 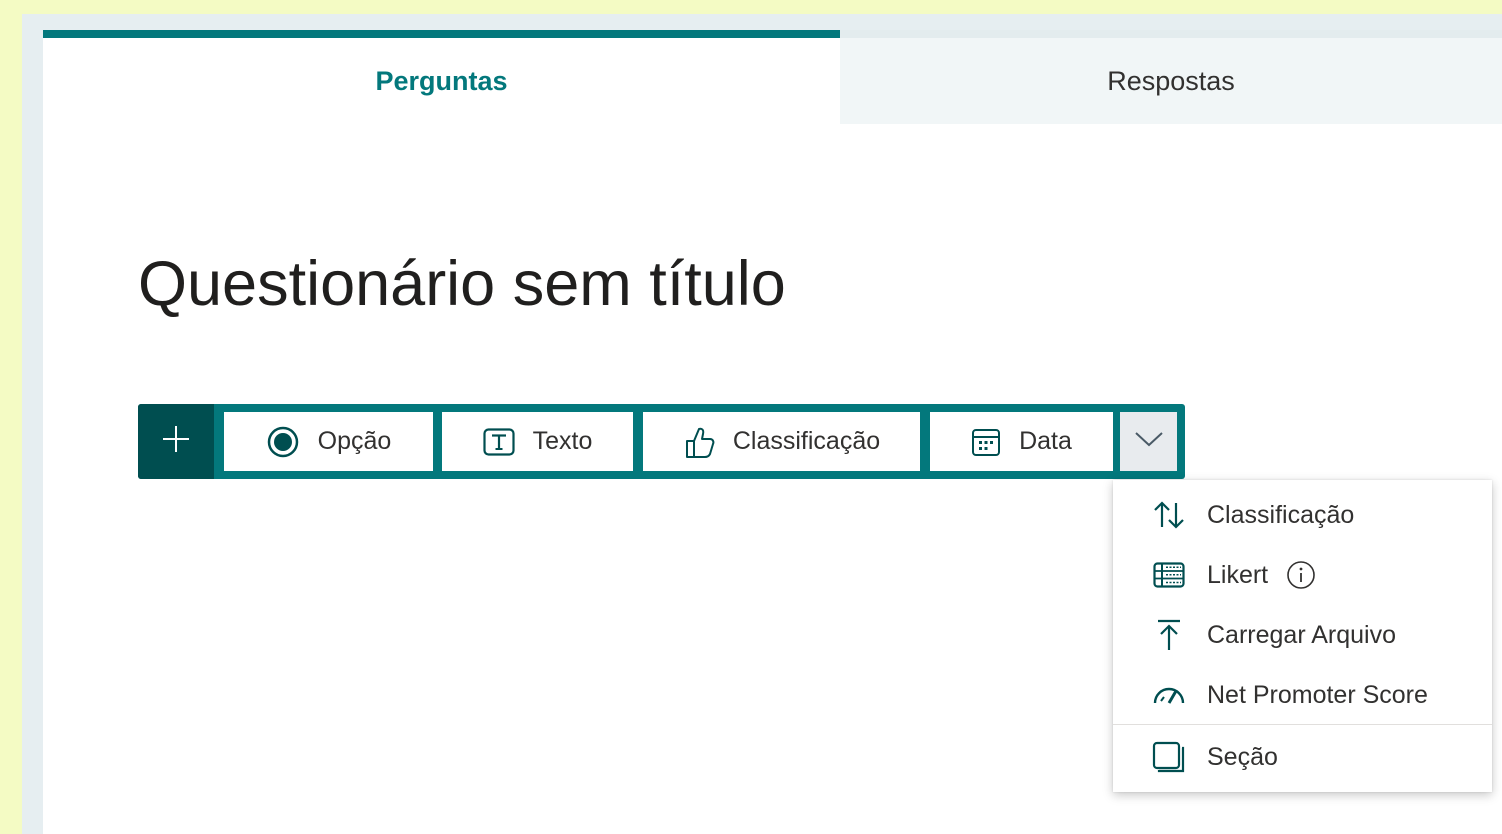 I want to click on add-question-toolbar: Opção Texto Classificação Data, so click(x=661, y=441).